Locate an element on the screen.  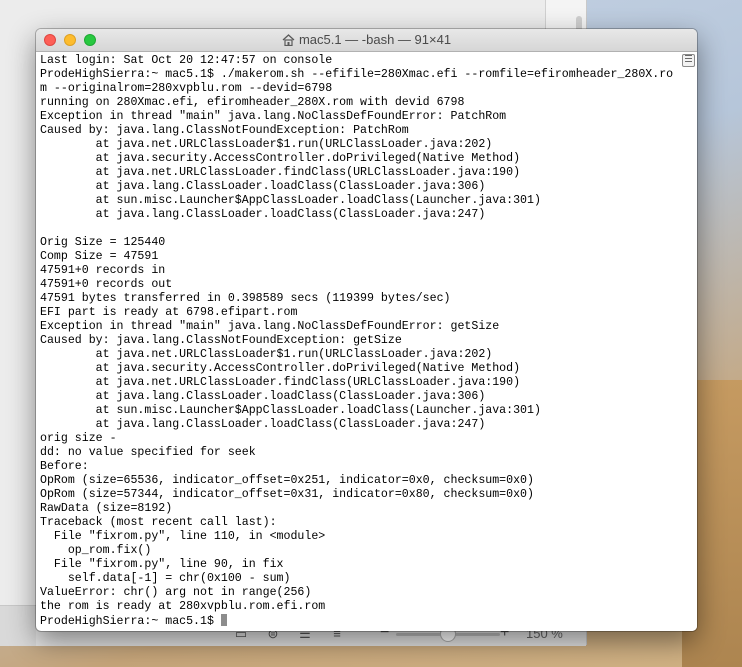
terminal-line: dd: no value specified for seek is located at coordinates (148, 452).